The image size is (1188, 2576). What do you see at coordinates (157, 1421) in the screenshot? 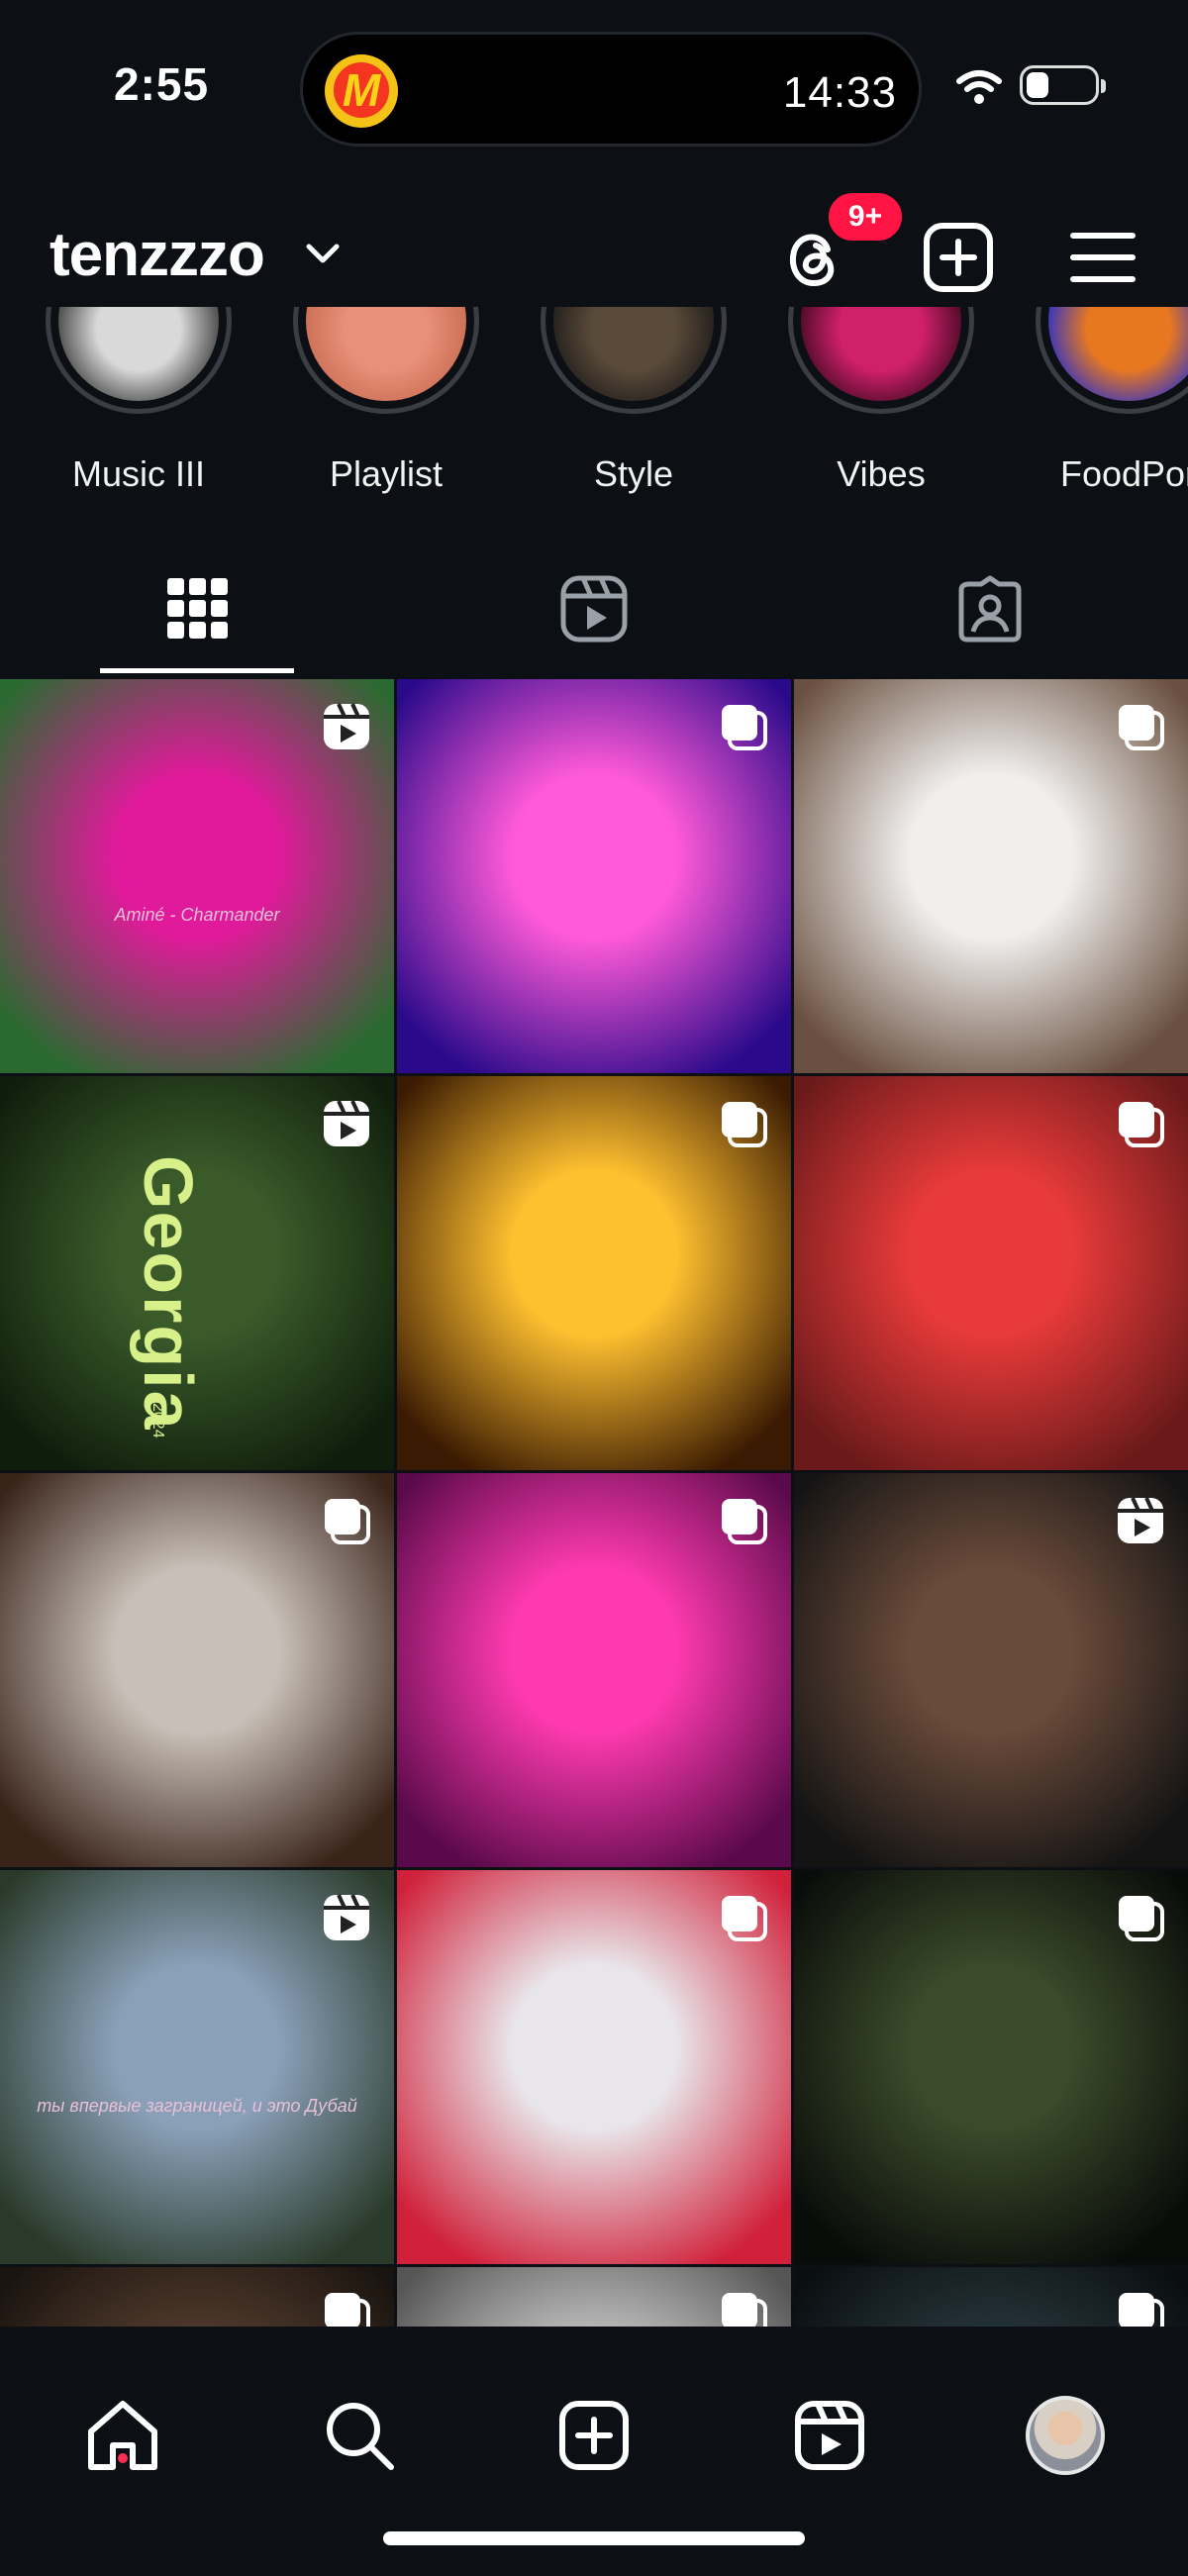
I see `post-overlay-subtext: 2024` at bounding box center [157, 1421].